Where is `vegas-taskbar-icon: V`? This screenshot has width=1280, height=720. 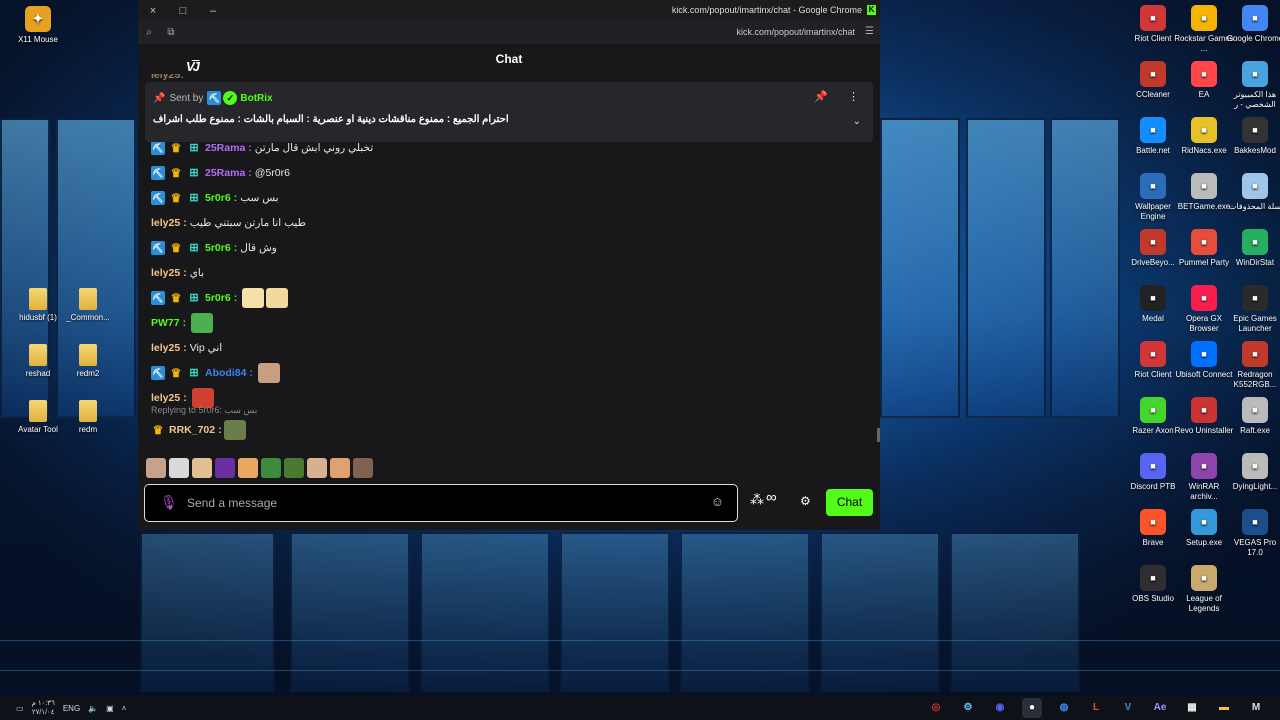
vegas-taskbar-icon: V is located at coordinates (1128, 708).